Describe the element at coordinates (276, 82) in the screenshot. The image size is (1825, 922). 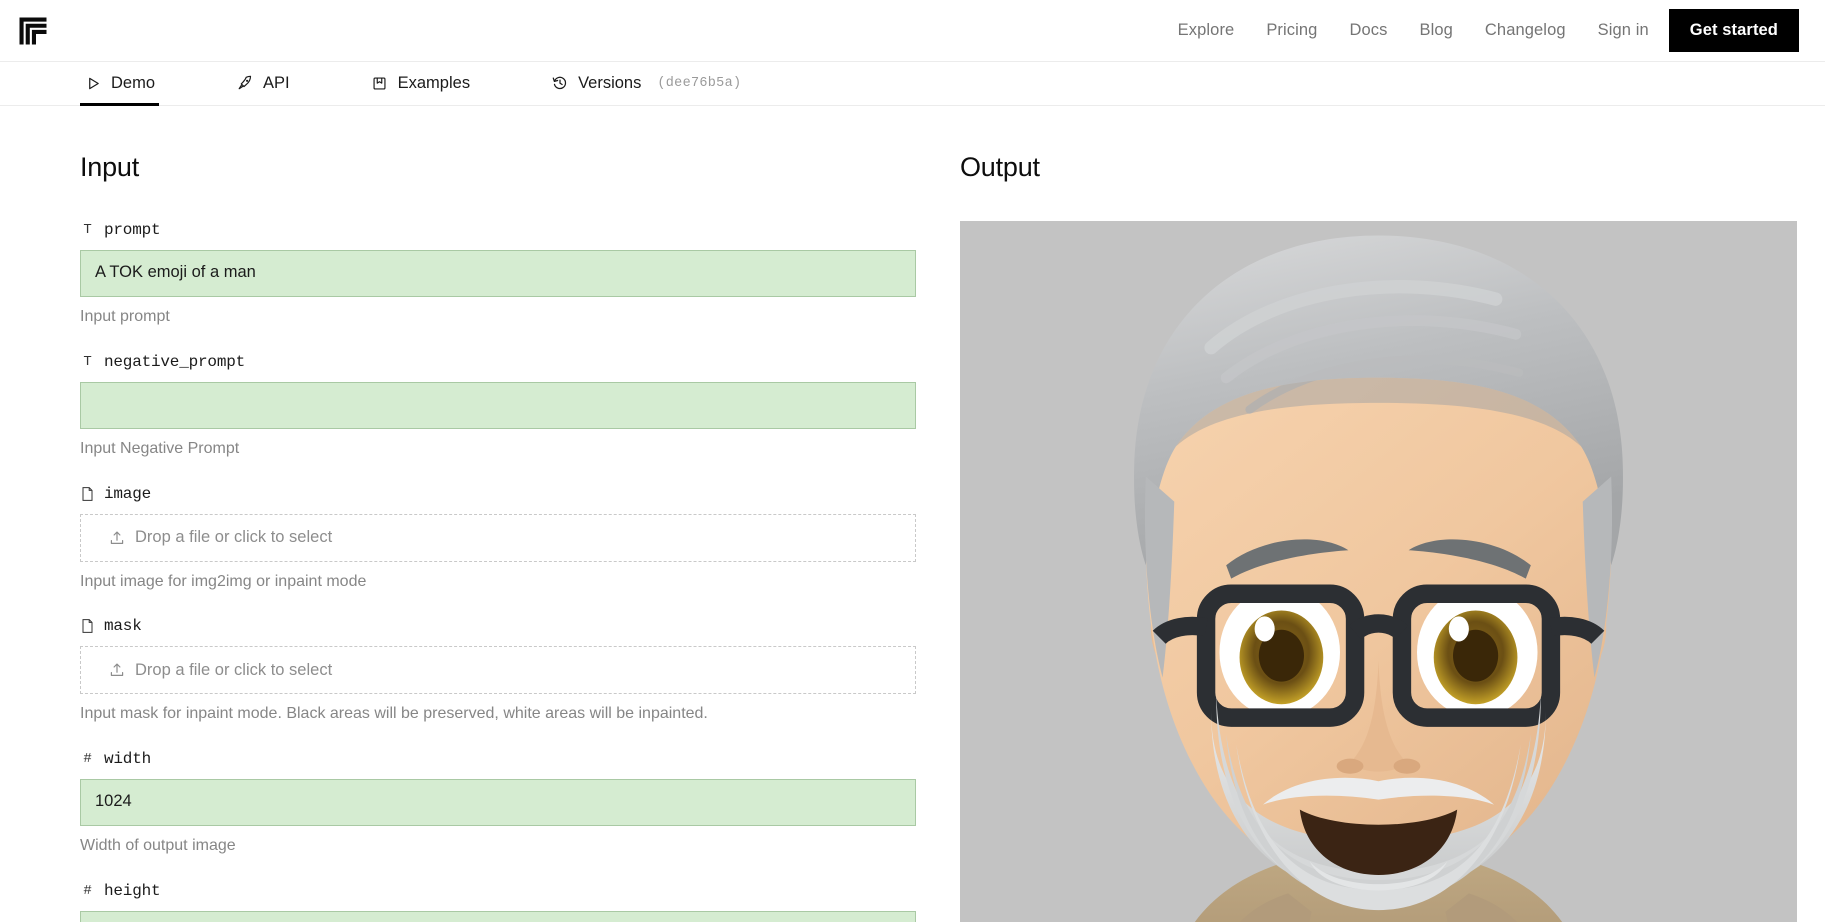
I see `tab-api-label: API` at that location.